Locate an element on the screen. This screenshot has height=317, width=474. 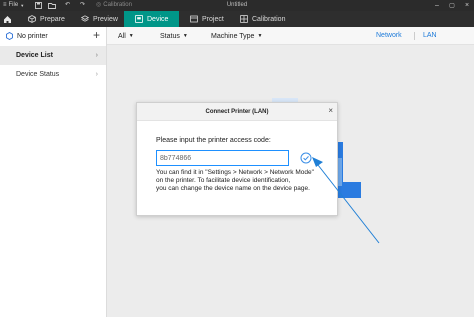
annotation-arrow is located at coordinates (346, 200).